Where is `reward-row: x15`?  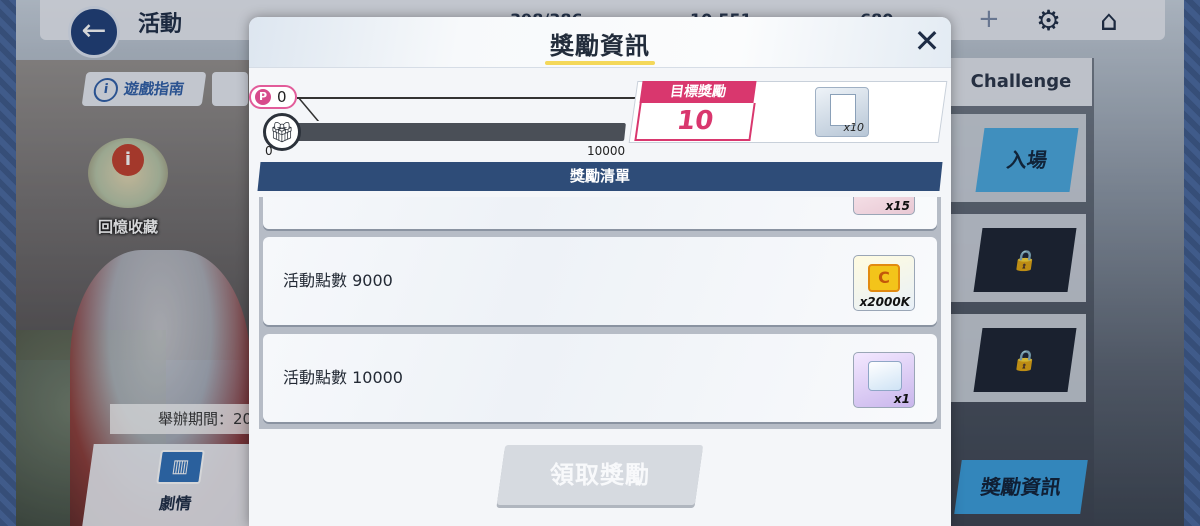 reward-row: x15 is located at coordinates (600, 213).